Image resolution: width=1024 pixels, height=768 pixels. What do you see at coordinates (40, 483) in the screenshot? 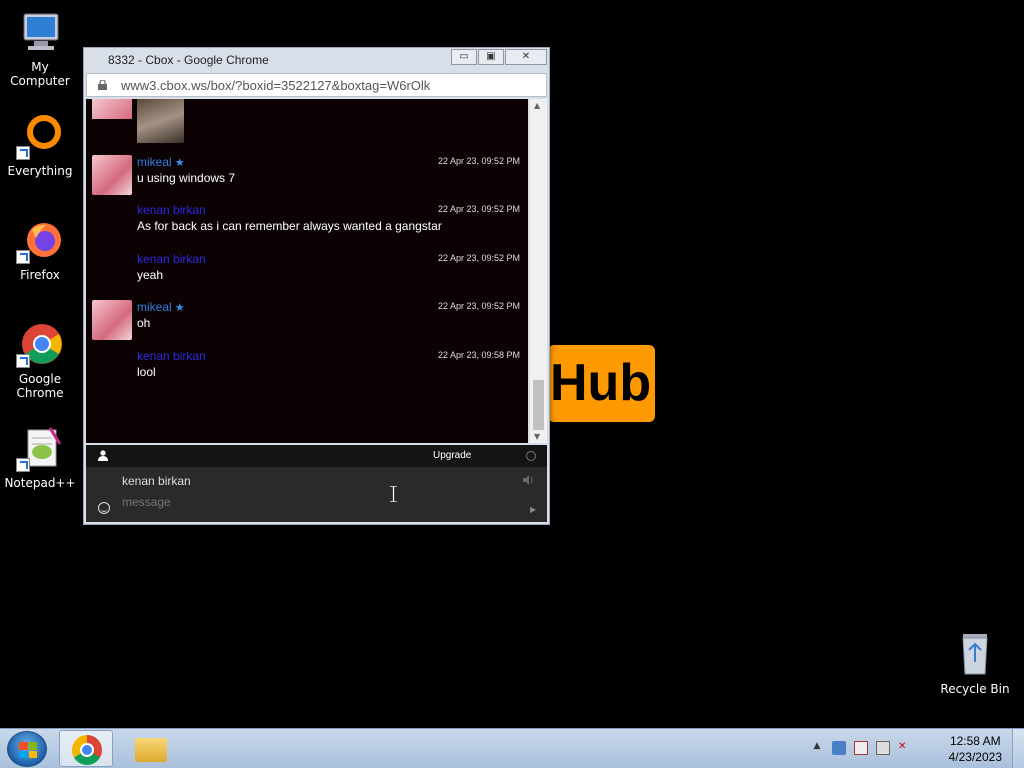
I see `desktop-icon-label: Notepad++` at bounding box center [40, 483].